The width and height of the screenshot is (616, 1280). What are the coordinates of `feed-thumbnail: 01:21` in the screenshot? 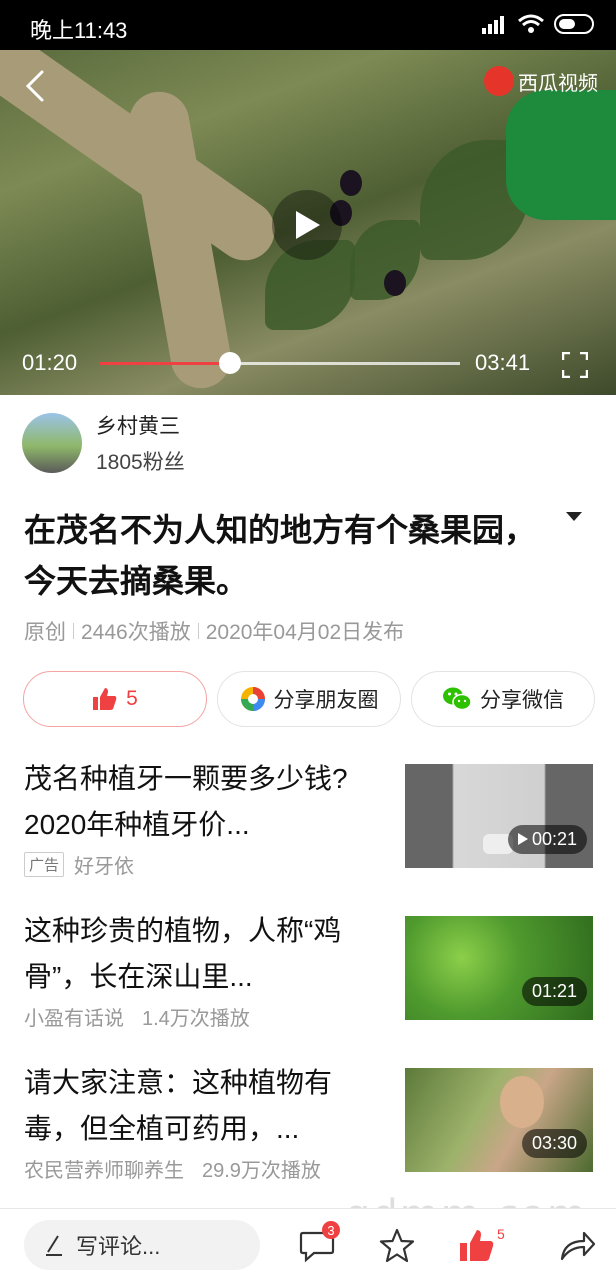 It's located at (499, 968).